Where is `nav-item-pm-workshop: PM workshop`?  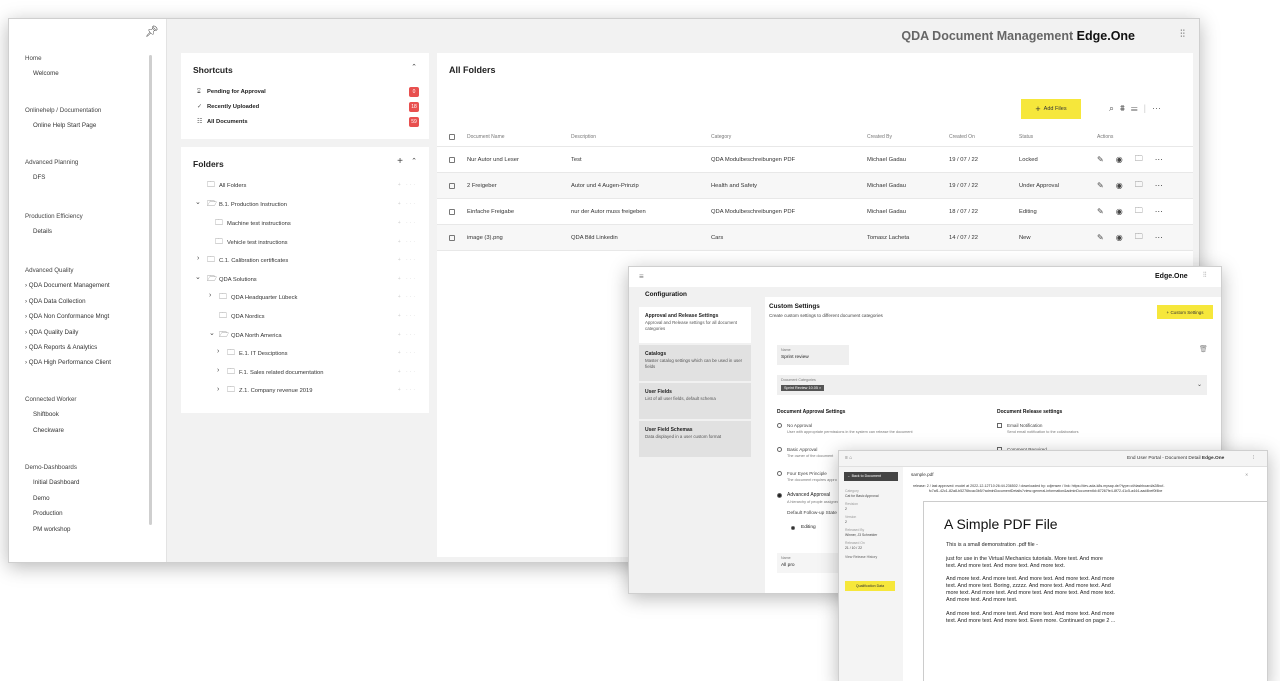 nav-item-pm-workshop: PM workshop is located at coordinates (52, 529).